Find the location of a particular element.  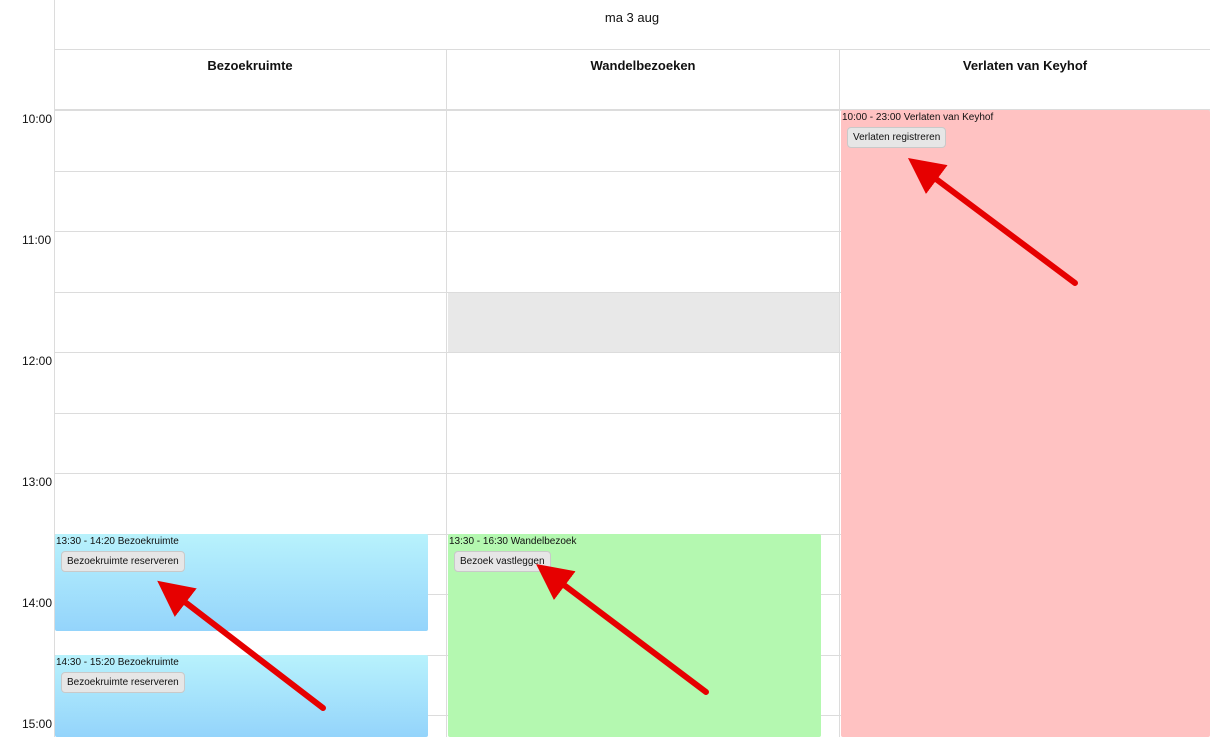

time-label-15: 15:00 is located at coordinates (37, 724).